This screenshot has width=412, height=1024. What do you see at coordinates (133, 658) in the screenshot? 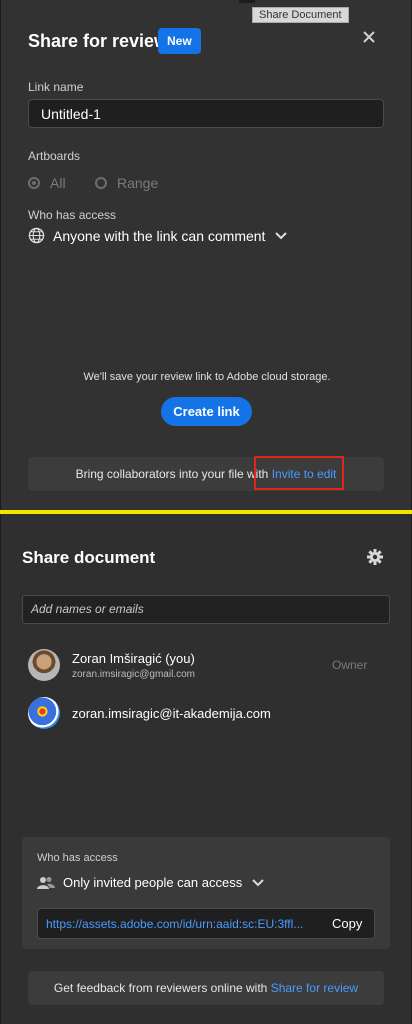
I see `collaborator-name: Zoran Imširagić (you)` at bounding box center [133, 658].